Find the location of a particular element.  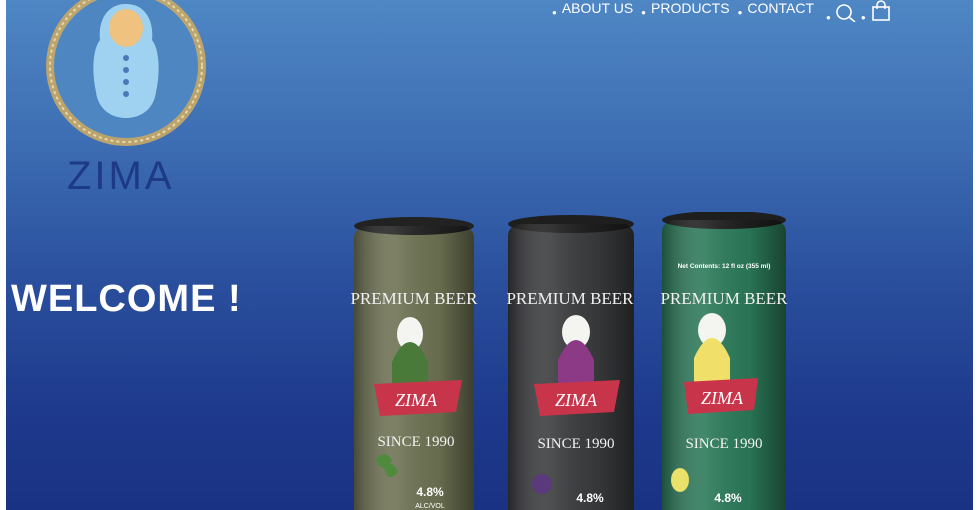

can-net-contents: Net Contents: 12 fl oz (355 ml) is located at coordinates (724, 266).